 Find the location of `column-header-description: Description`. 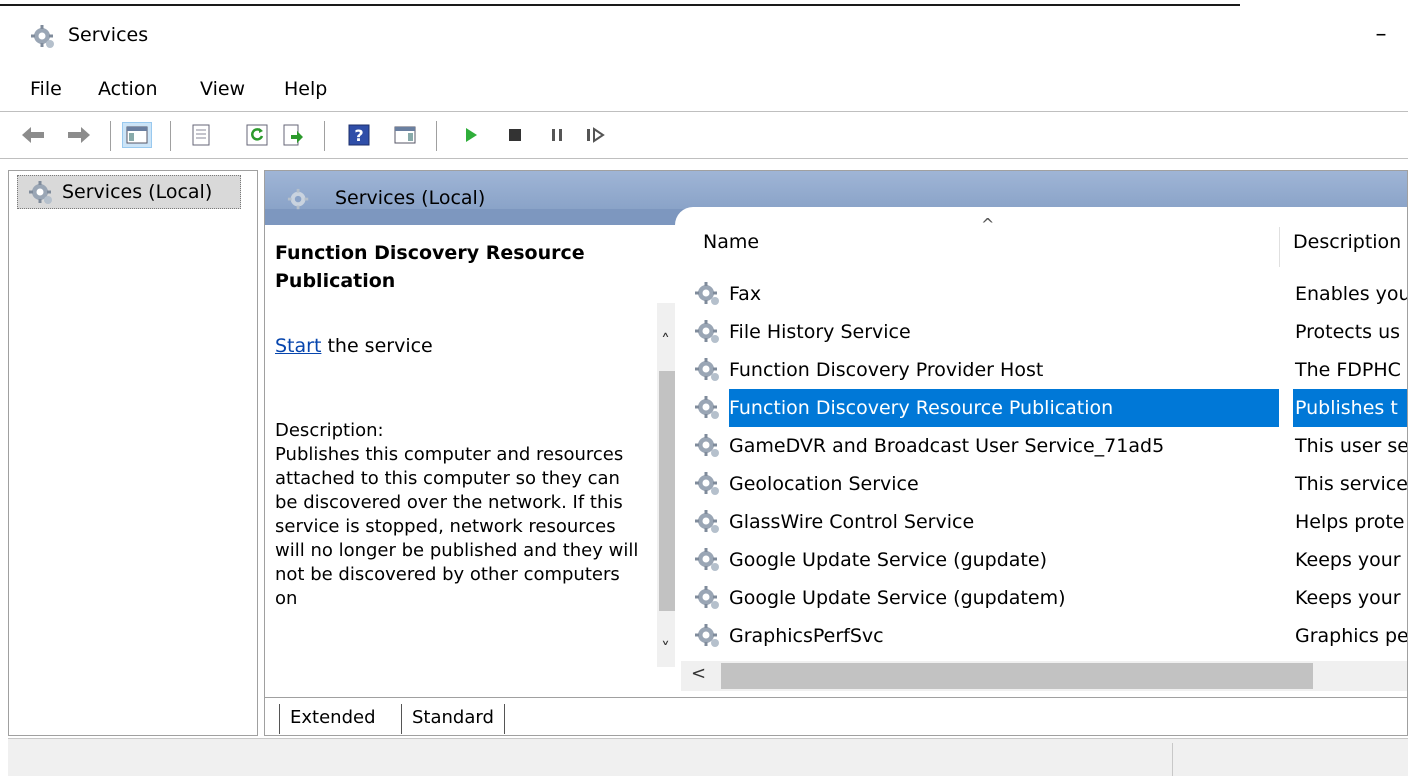

column-header-description: Description is located at coordinates (1347, 242).